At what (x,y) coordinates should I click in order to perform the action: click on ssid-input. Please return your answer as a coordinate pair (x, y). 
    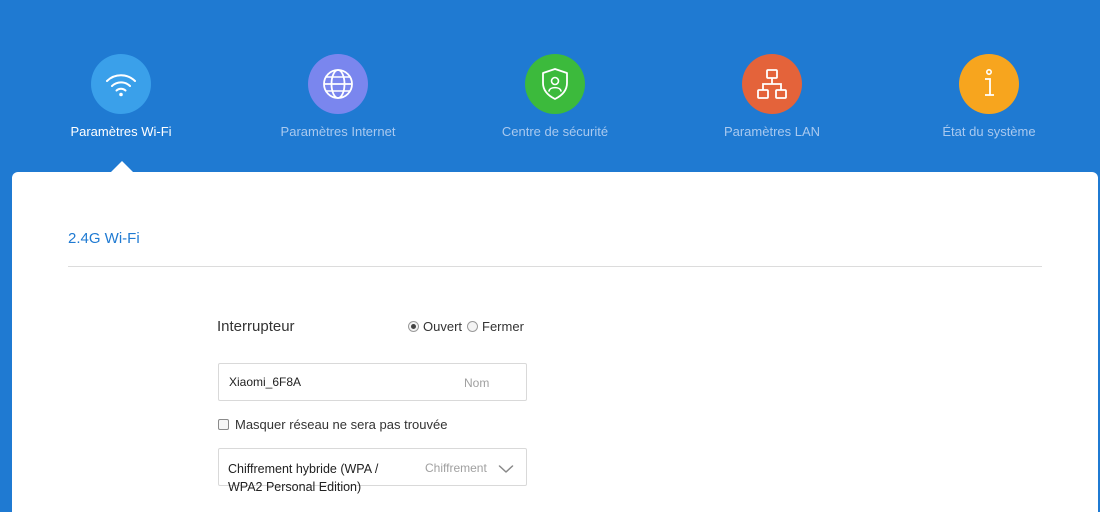
    Looking at the image, I should click on (339, 382).